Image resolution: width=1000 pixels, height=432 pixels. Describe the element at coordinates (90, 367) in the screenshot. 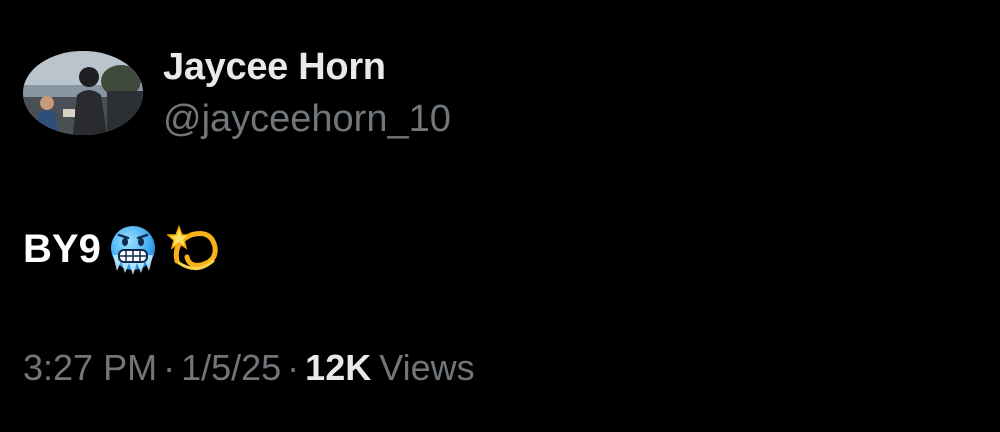

I see `tweet-time: 3:27 PM` at that location.